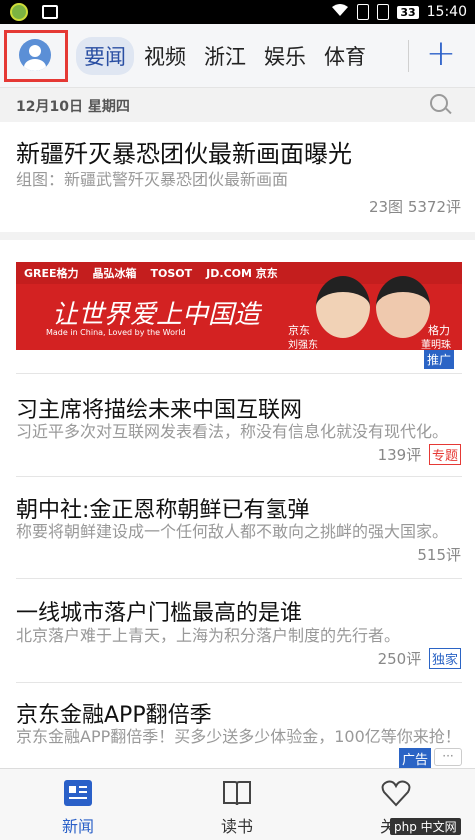  I want to click on nav-label: 新闻, so click(77, 826).